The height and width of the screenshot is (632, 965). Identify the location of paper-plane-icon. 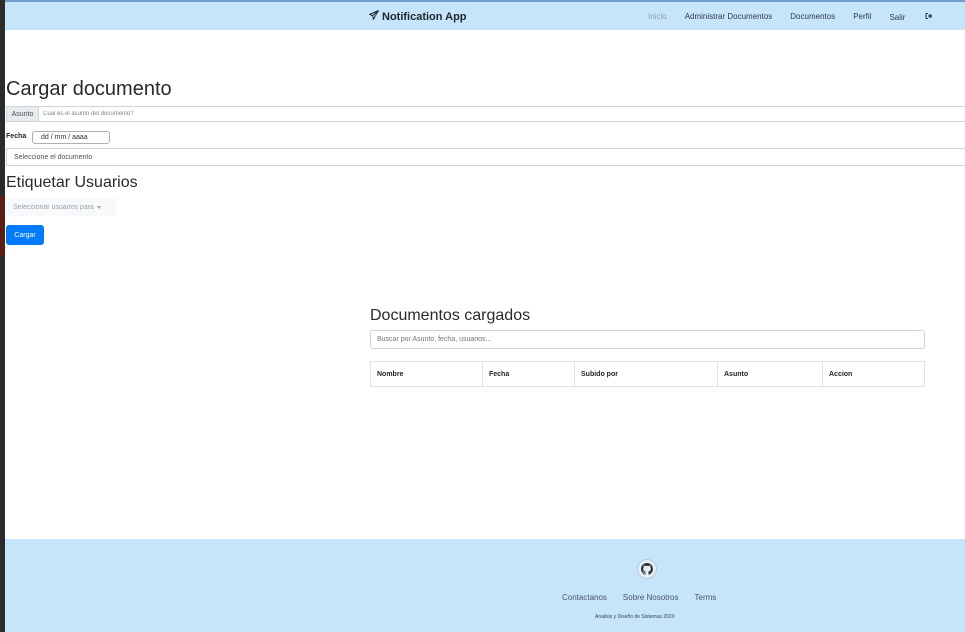
(374, 16).